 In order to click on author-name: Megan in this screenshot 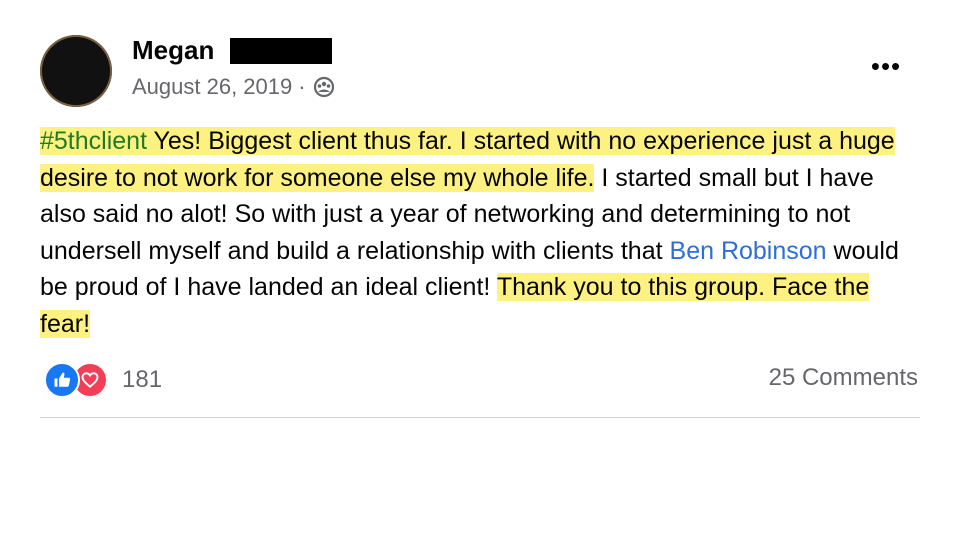, I will do `click(173, 50)`.